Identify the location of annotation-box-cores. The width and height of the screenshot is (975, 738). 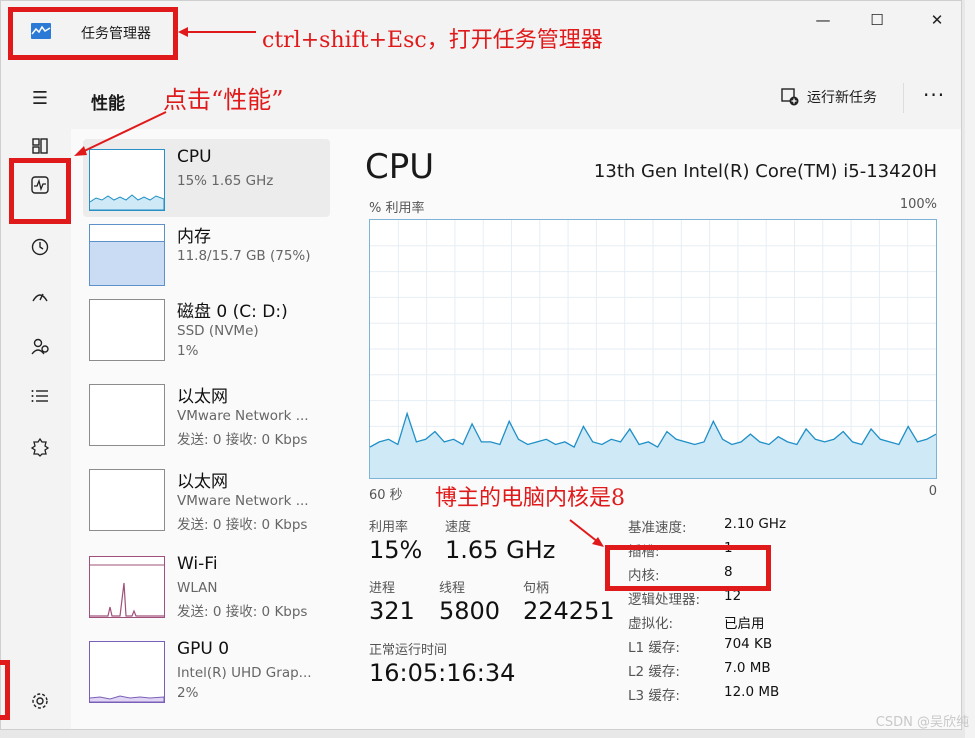
(688, 568).